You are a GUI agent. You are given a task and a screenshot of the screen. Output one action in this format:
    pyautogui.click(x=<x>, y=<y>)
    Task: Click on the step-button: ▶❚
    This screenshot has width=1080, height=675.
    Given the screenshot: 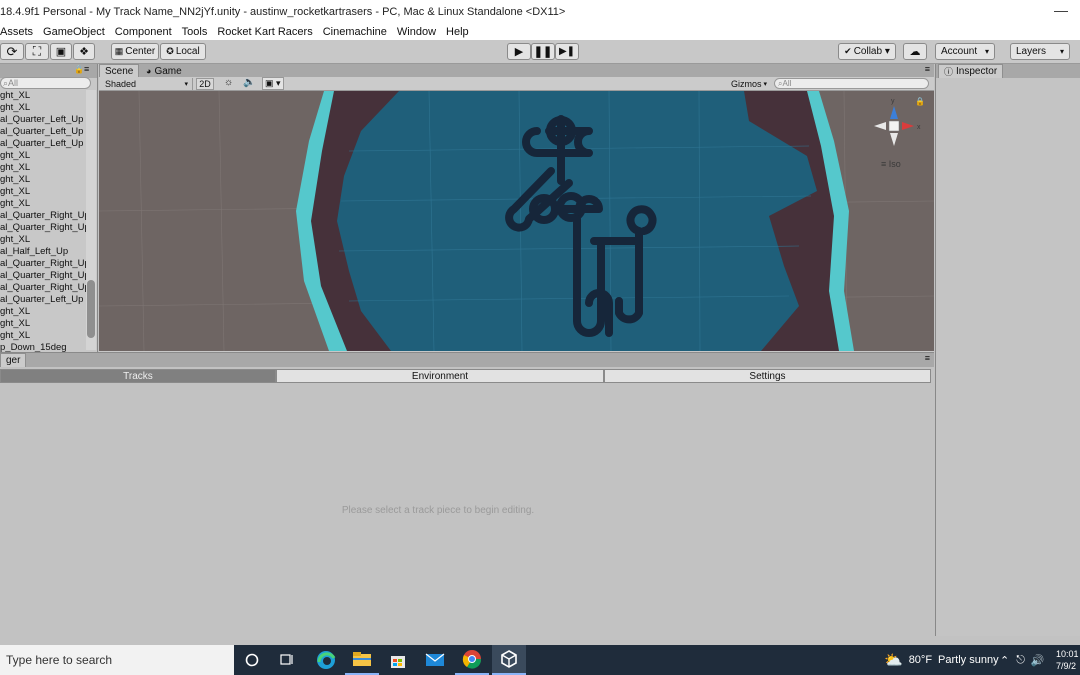 What is the action you would take?
    pyautogui.click(x=567, y=51)
    